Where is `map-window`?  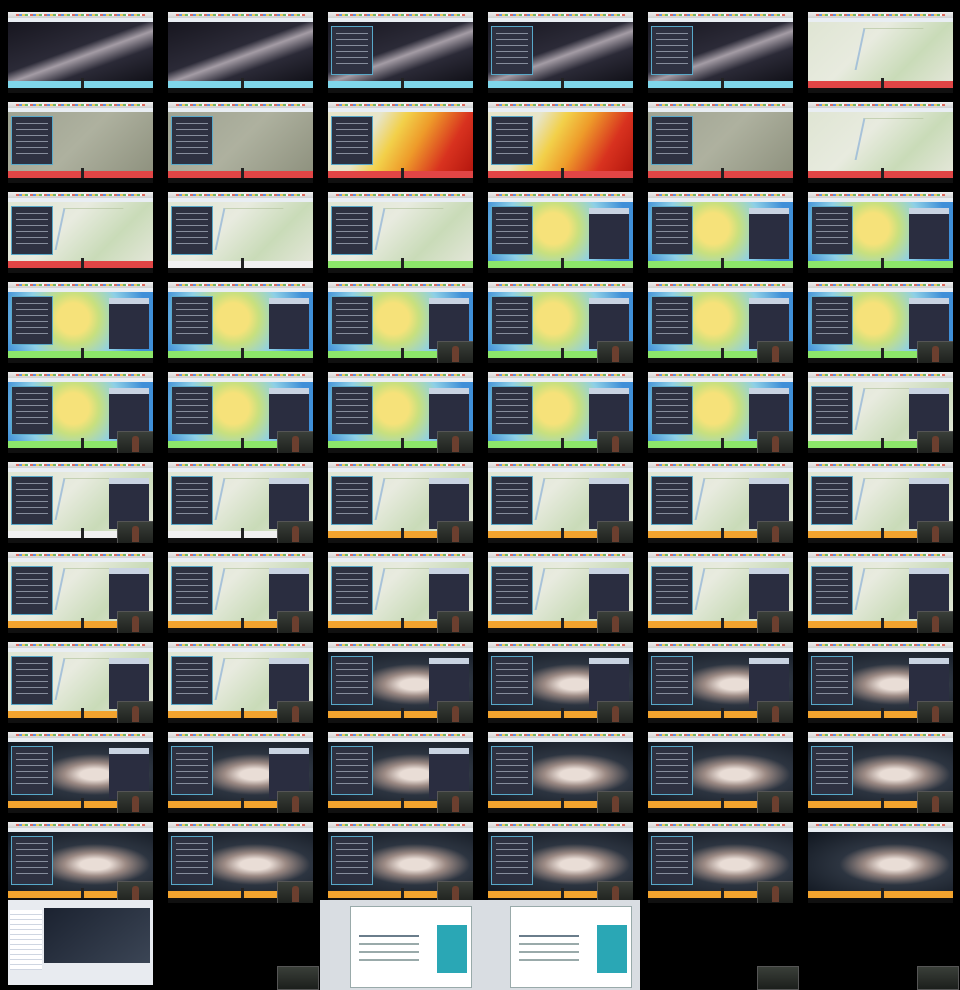
map-window is located at coordinates (97, 935).